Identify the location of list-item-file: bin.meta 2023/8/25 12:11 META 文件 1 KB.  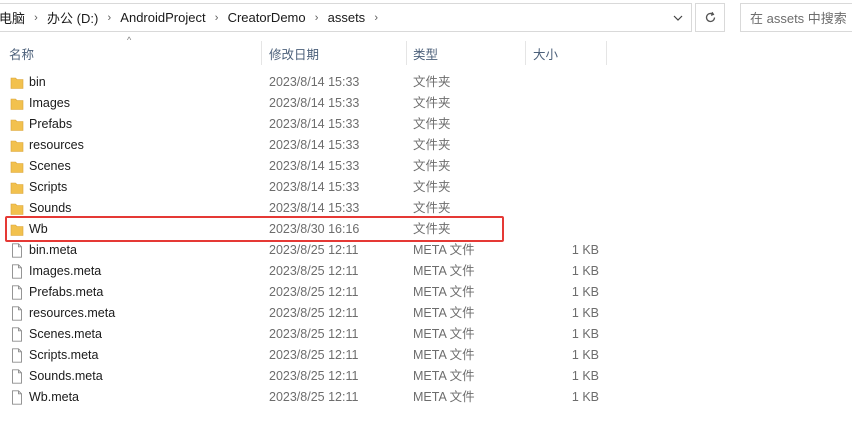
(426, 250).